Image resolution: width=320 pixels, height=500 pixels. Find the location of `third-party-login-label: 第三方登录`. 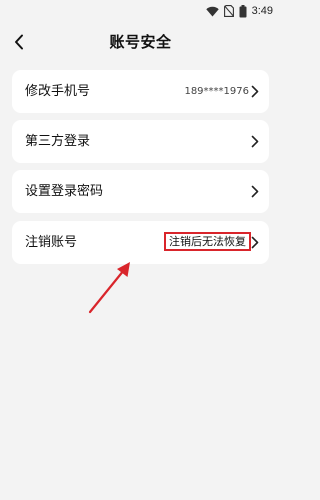

third-party-login-label: 第三方登录 is located at coordinates (58, 141).